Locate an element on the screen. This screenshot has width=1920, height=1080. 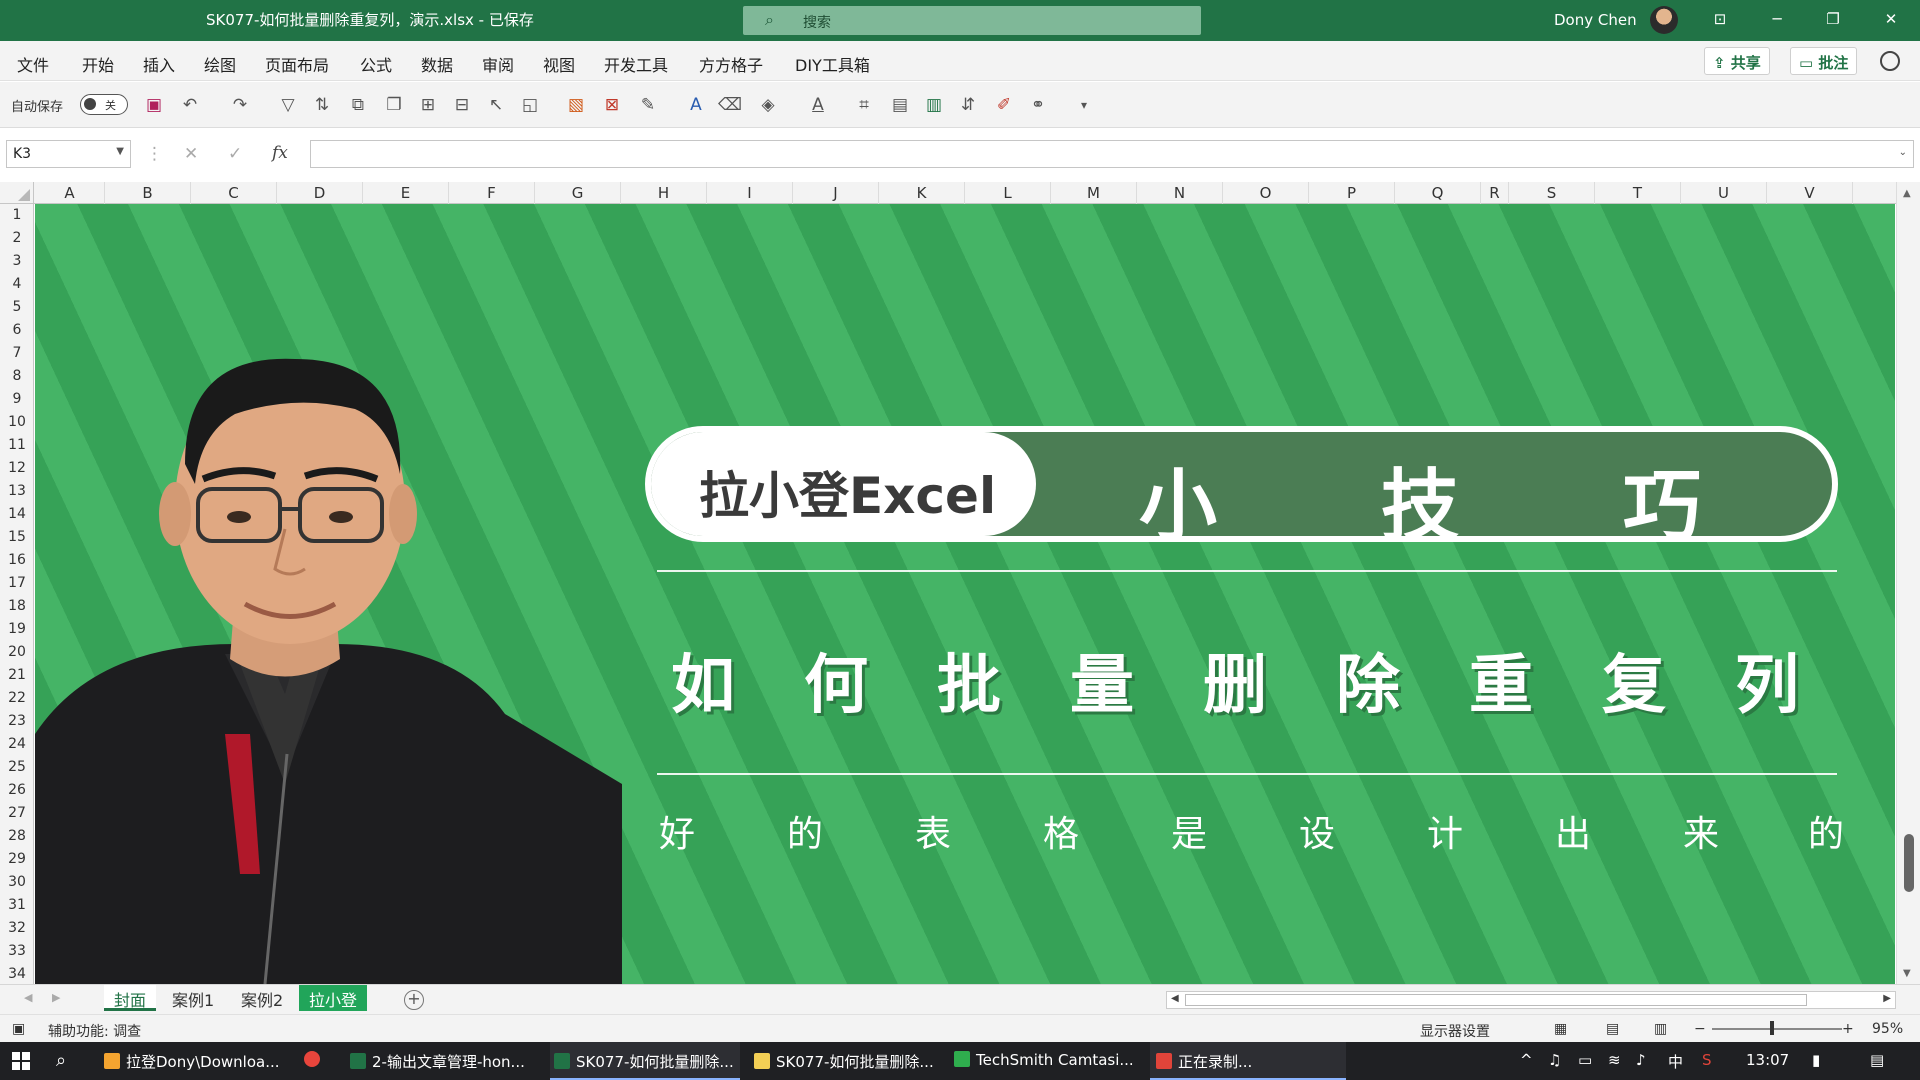
next-sheet-icon: ▶ is located at coordinates (56, 997).